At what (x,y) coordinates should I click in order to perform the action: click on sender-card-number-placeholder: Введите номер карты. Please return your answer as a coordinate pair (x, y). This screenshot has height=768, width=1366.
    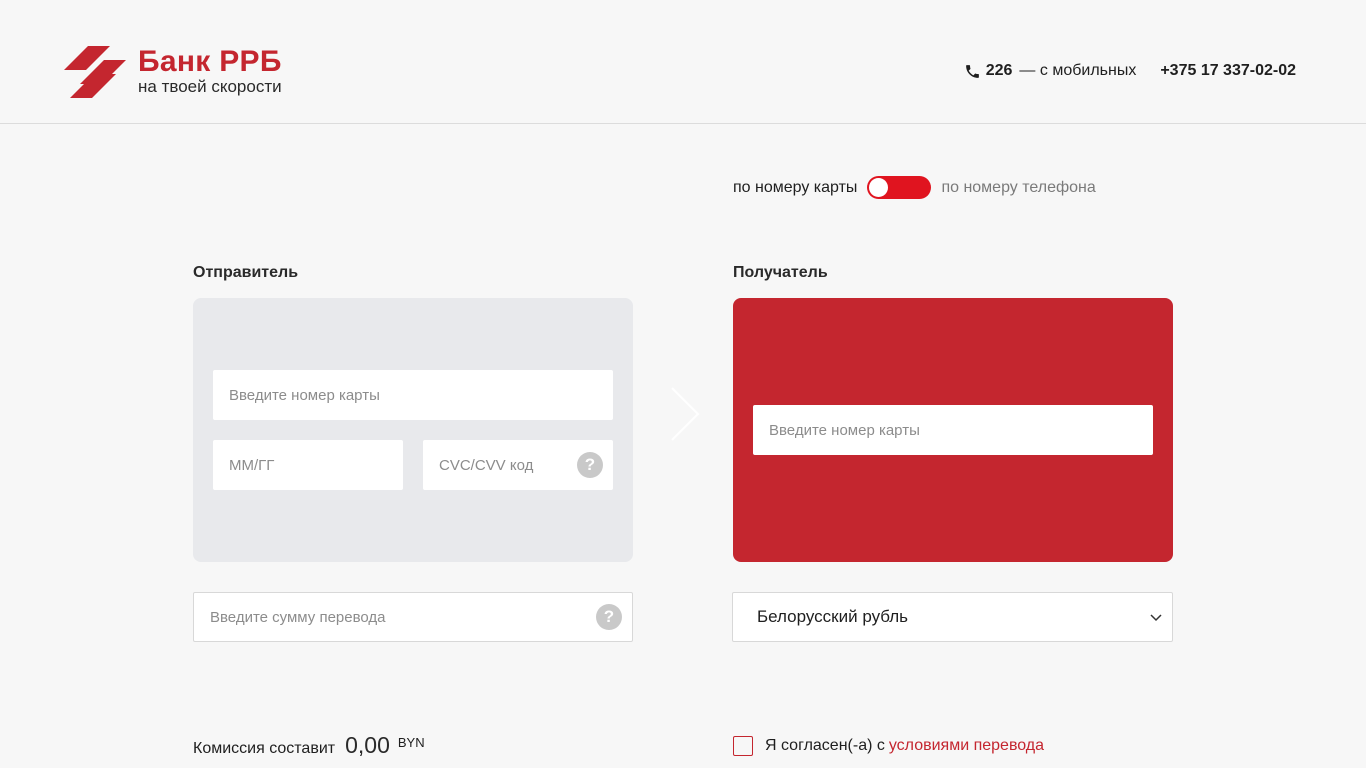
    Looking at the image, I should click on (304, 395).